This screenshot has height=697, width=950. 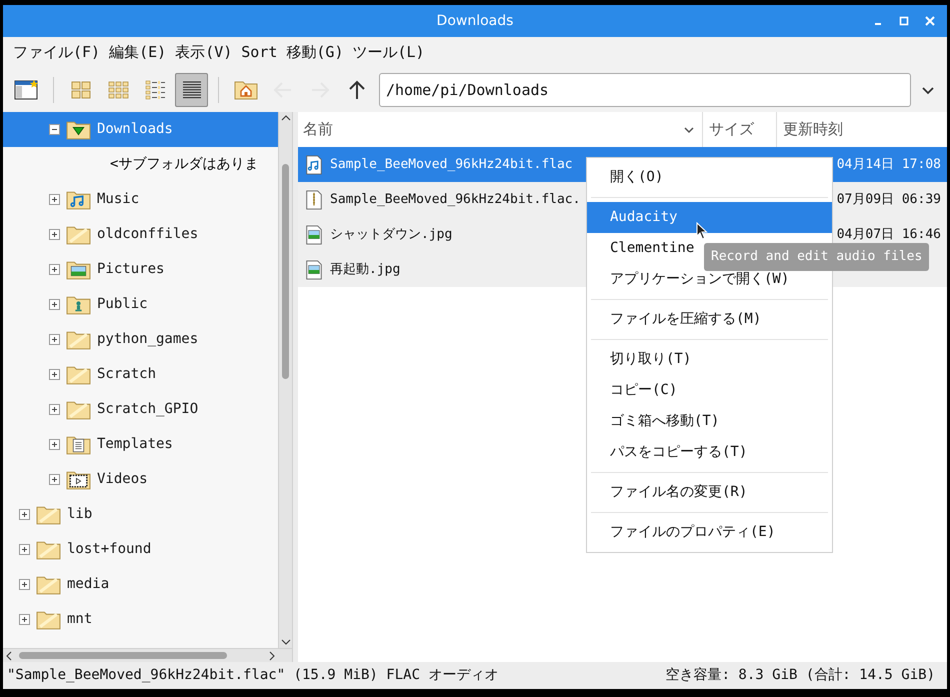 What do you see at coordinates (455, 199) in the screenshot?
I see `file-name: Sample_BeeMoved_96kHz24bit.flac.` at bounding box center [455, 199].